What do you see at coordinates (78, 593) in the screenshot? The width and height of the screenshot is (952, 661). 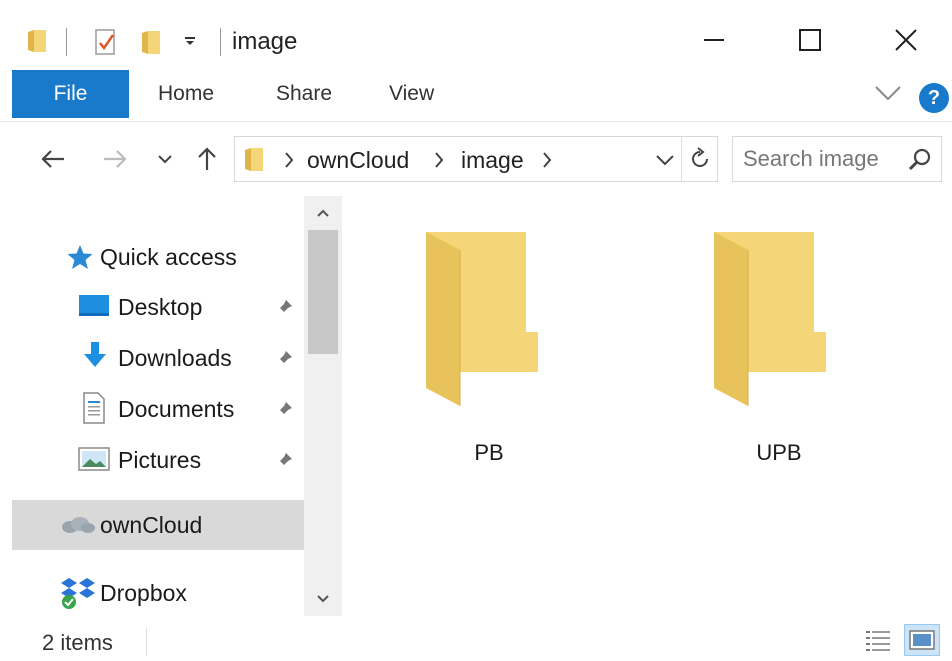 I see `dropbox-icon` at bounding box center [78, 593].